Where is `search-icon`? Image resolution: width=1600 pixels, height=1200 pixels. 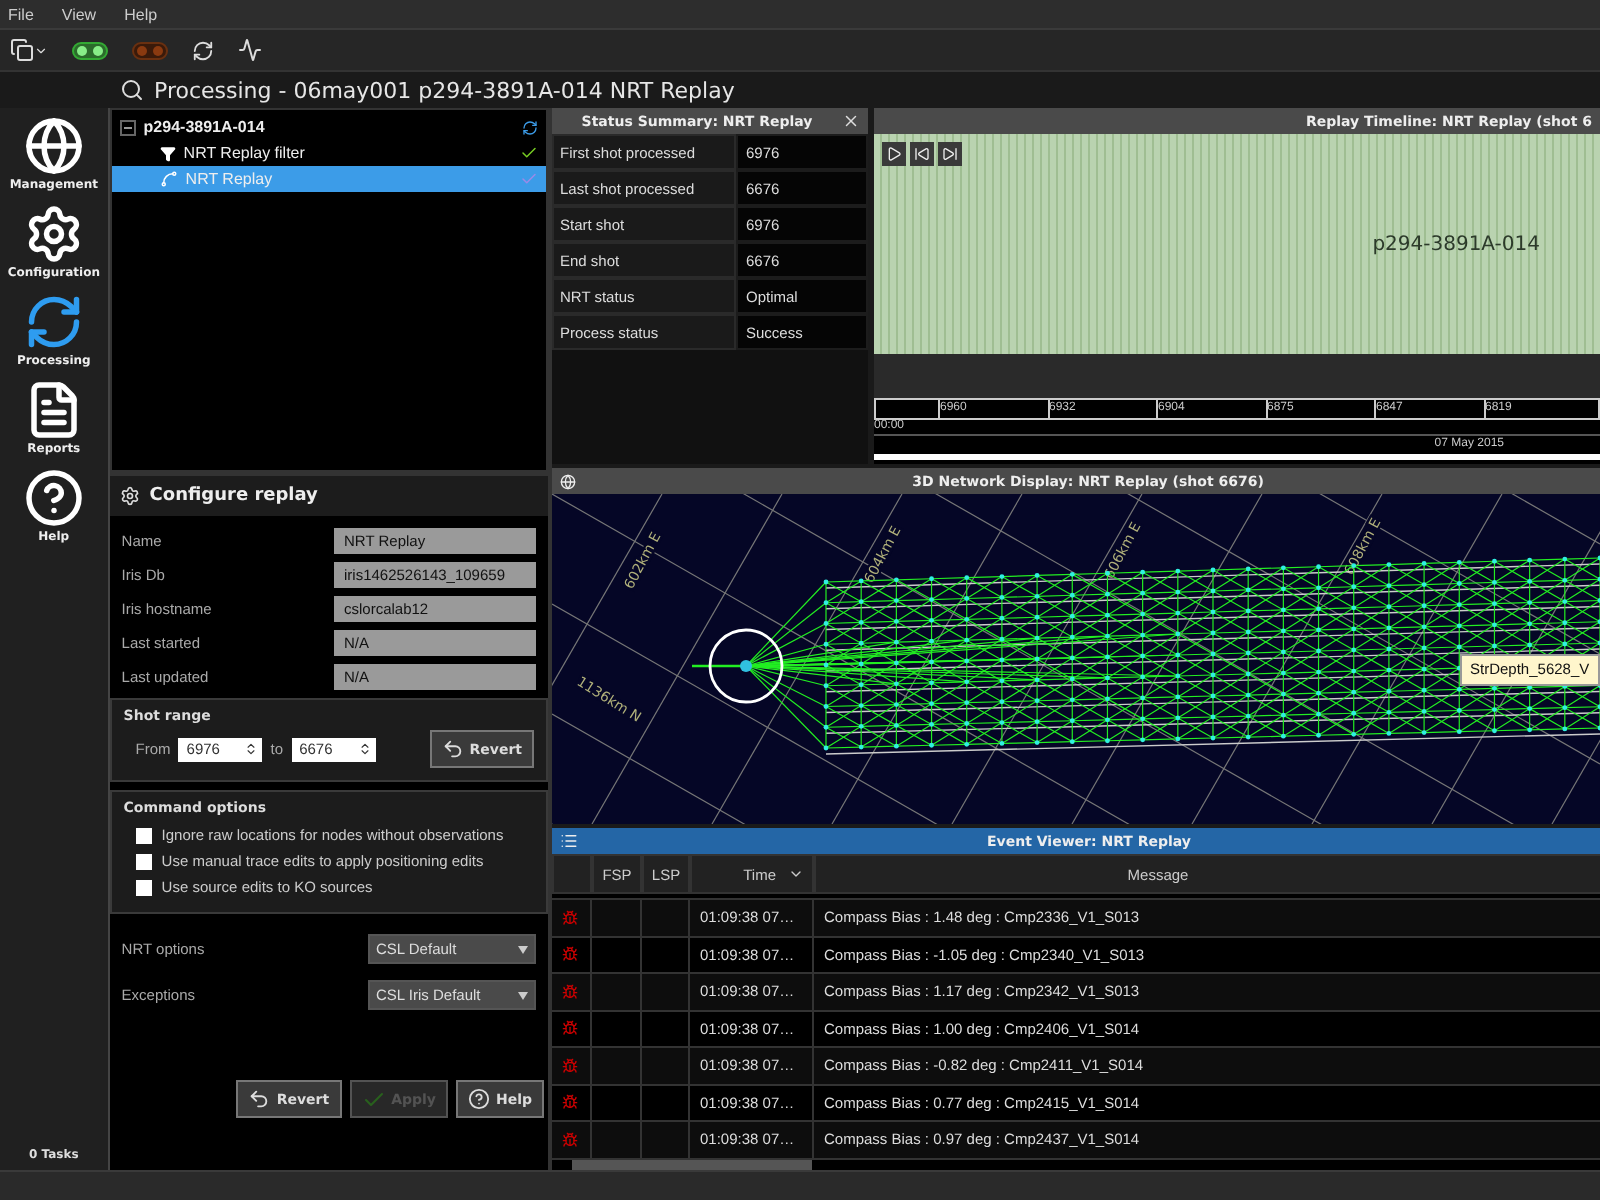
search-icon is located at coordinates (132, 90).